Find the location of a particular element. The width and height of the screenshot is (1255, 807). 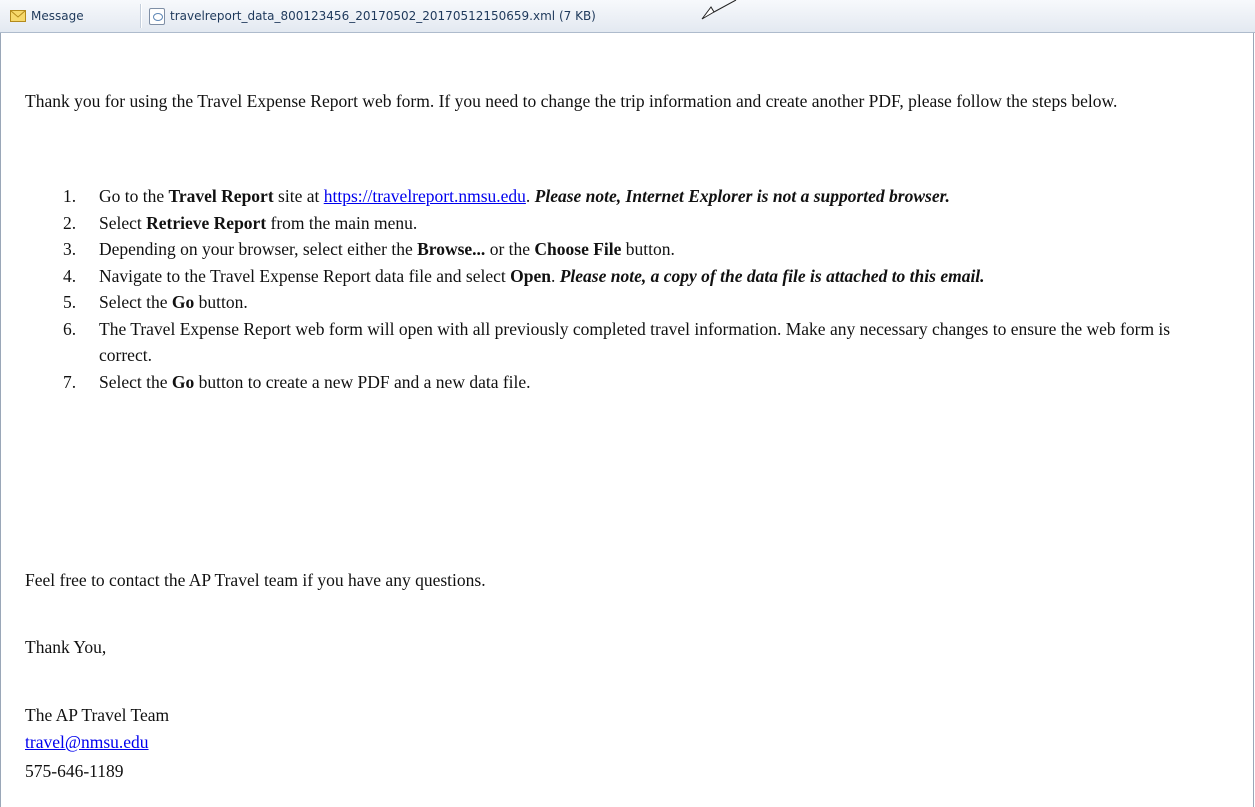

step-text: site at is located at coordinates (298, 196).